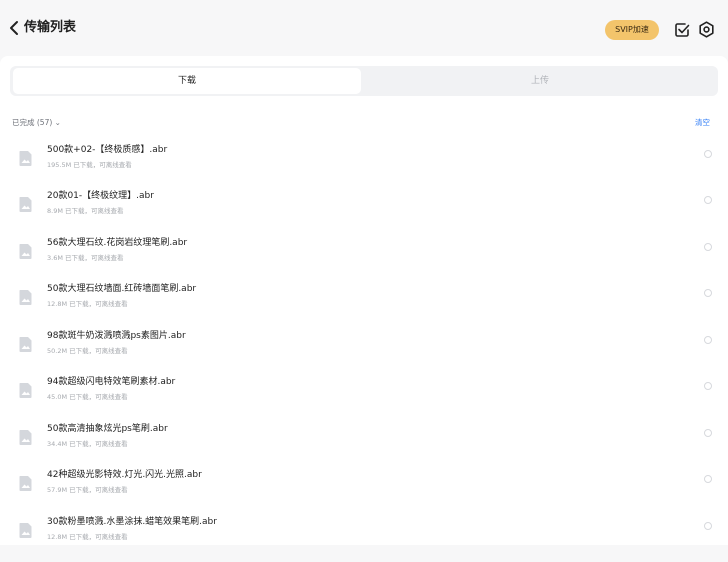 The height and width of the screenshot is (562, 728). What do you see at coordinates (87, 351) in the screenshot?
I see `file-meta: 50.2M 已下载，可离线查看` at bounding box center [87, 351].